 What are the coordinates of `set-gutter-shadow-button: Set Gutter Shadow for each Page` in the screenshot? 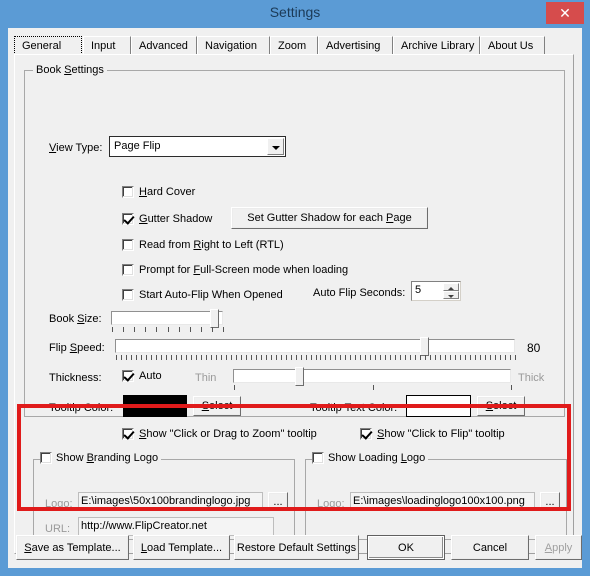 It's located at (329, 218).